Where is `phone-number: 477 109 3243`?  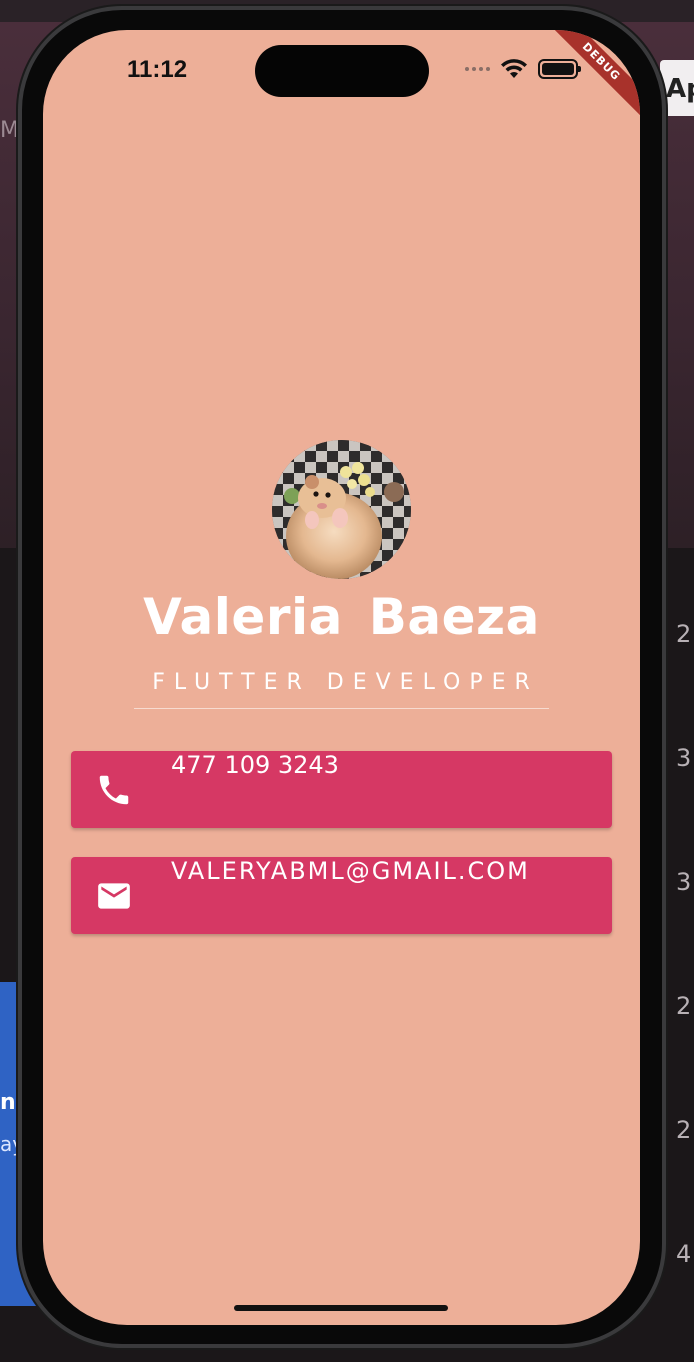 phone-number: 477 109 3243 is located at coordinates (255, 765).